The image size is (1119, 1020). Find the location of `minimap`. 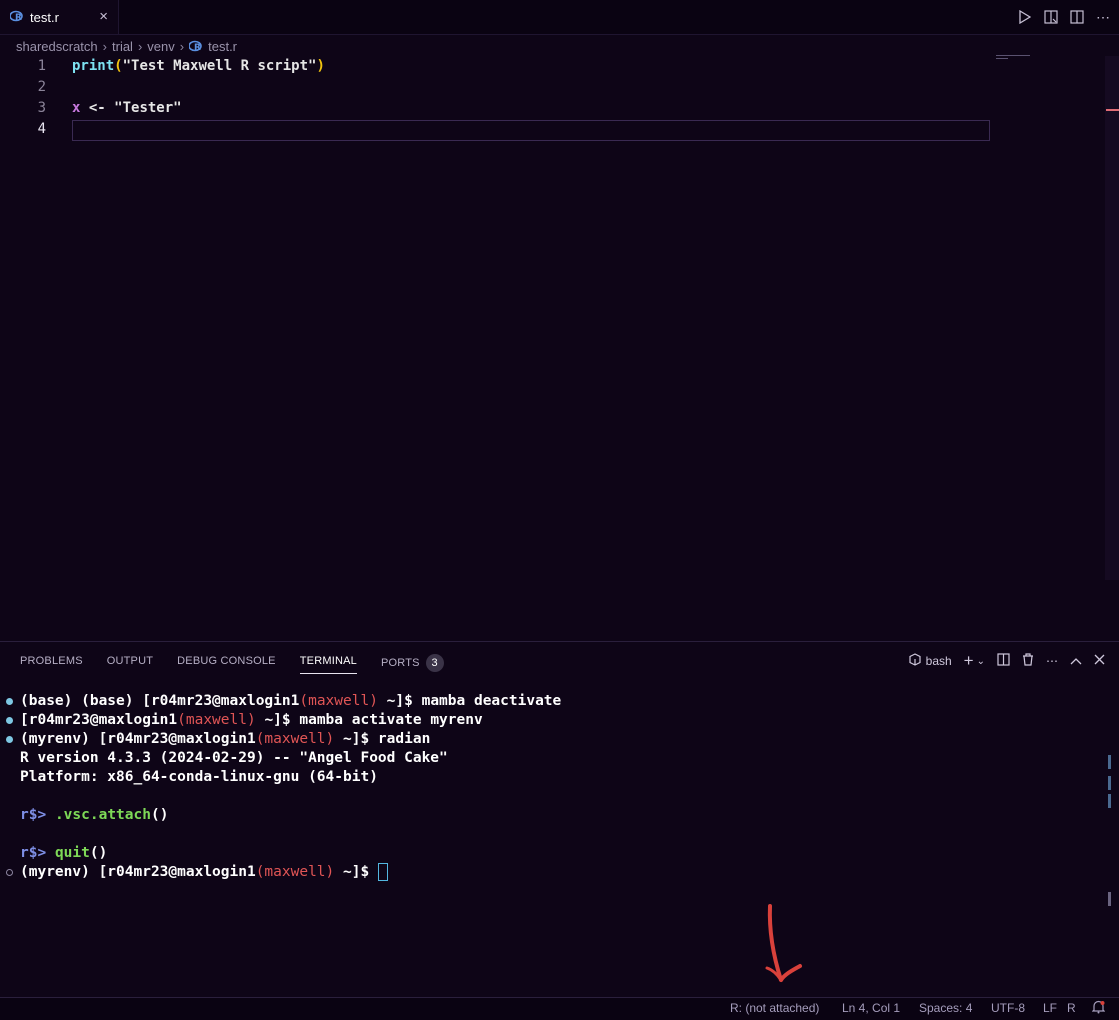

minimap is located at coordinates (1016, 59).